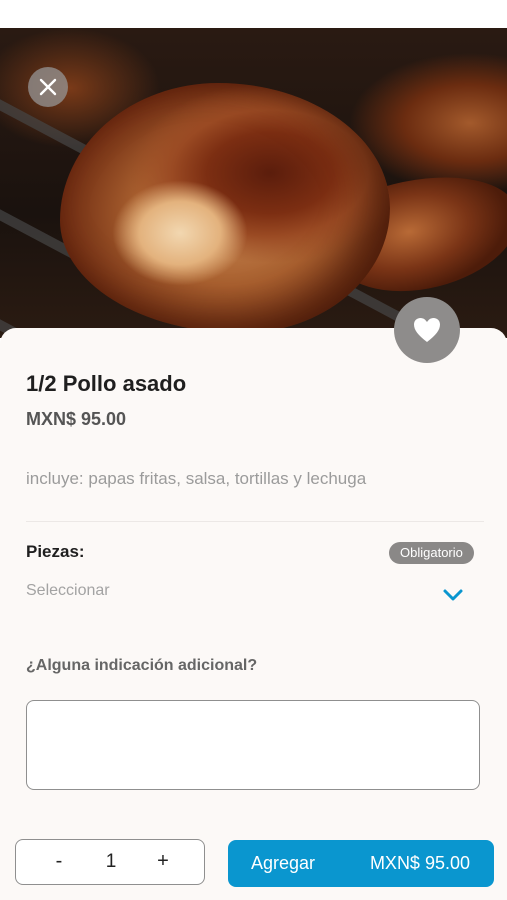 This screenshot has height=900, width=507. I want to click on heart-icon, so click(427, 330).